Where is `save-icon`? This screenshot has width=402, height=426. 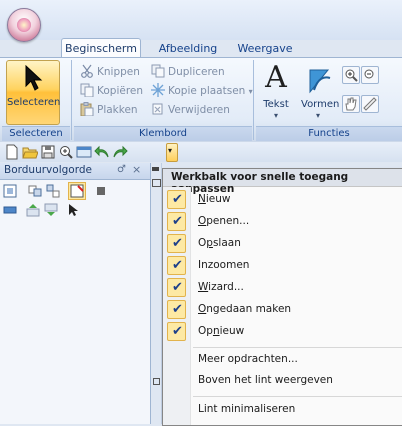
save-icon is located at coordinates (48, 152).